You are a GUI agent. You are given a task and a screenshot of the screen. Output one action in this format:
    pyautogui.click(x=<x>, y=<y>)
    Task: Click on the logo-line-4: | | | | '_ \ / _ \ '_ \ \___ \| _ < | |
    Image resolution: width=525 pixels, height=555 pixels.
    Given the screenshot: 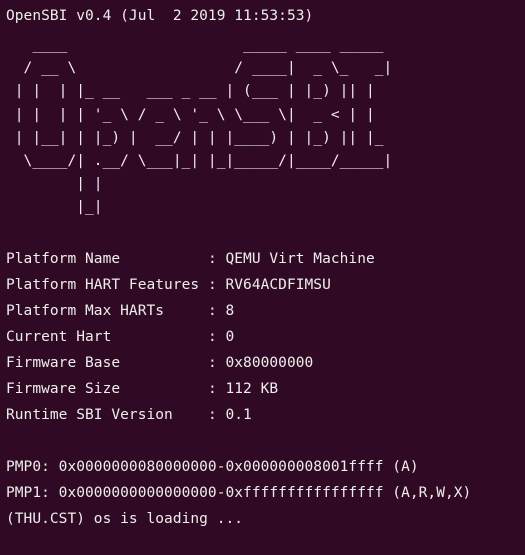 What is the action you would take?
    pyautogui.click(x=190, y=114)
    